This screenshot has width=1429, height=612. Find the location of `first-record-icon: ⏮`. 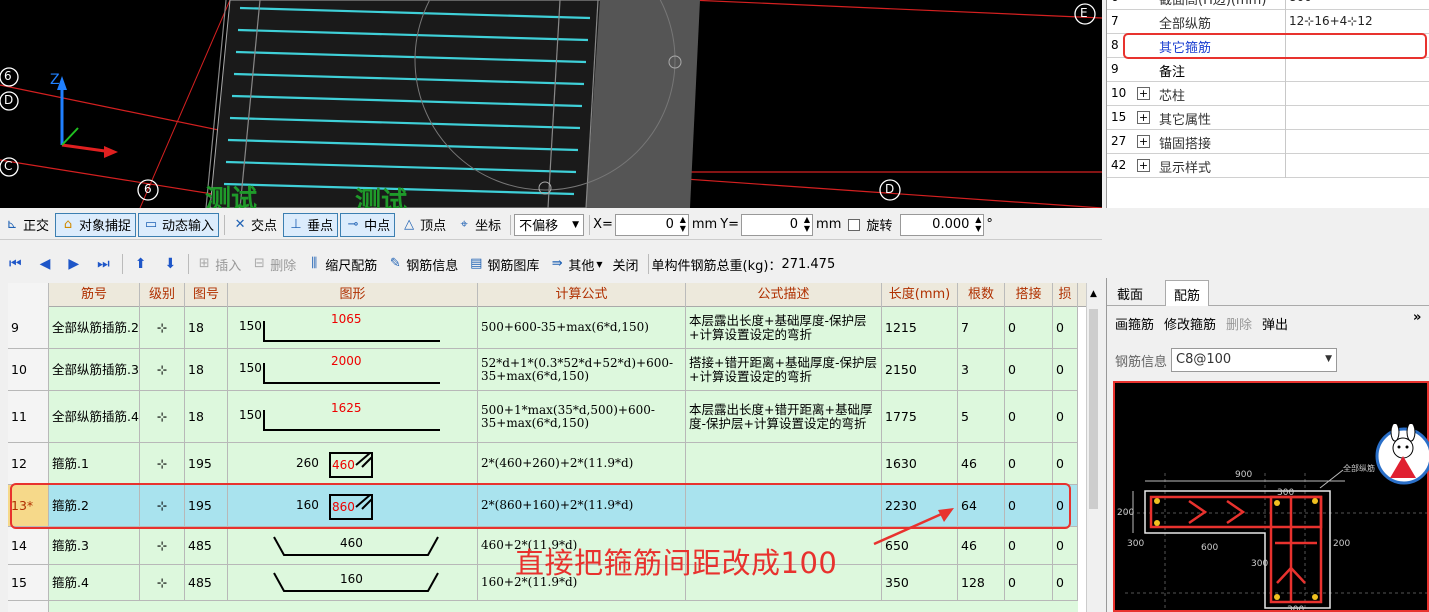

first-record-icon: ⏮ is located at coordinates (15, 264).